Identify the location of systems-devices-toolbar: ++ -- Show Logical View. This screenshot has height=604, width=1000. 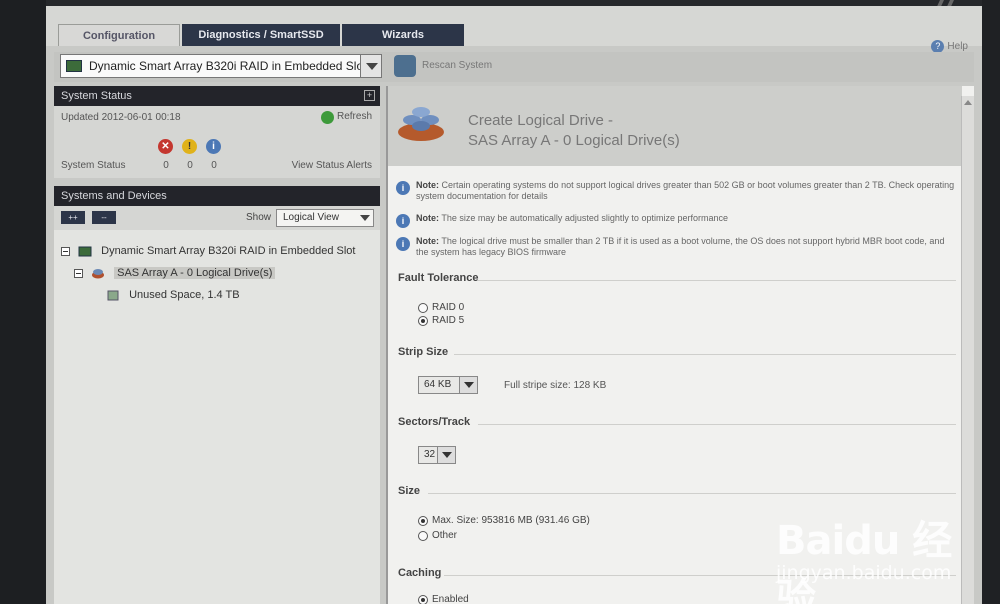
(217, 218).